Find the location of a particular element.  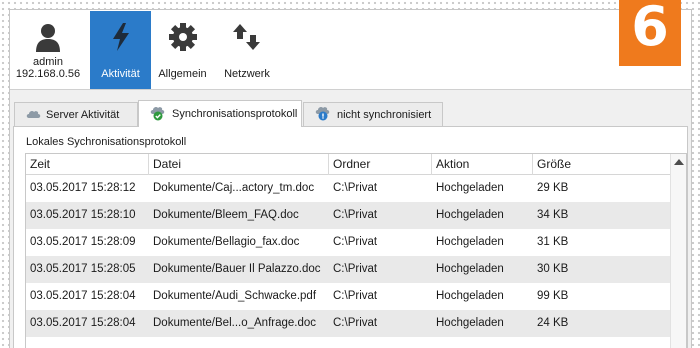

gear-icon is located at coordinates (183, 38).